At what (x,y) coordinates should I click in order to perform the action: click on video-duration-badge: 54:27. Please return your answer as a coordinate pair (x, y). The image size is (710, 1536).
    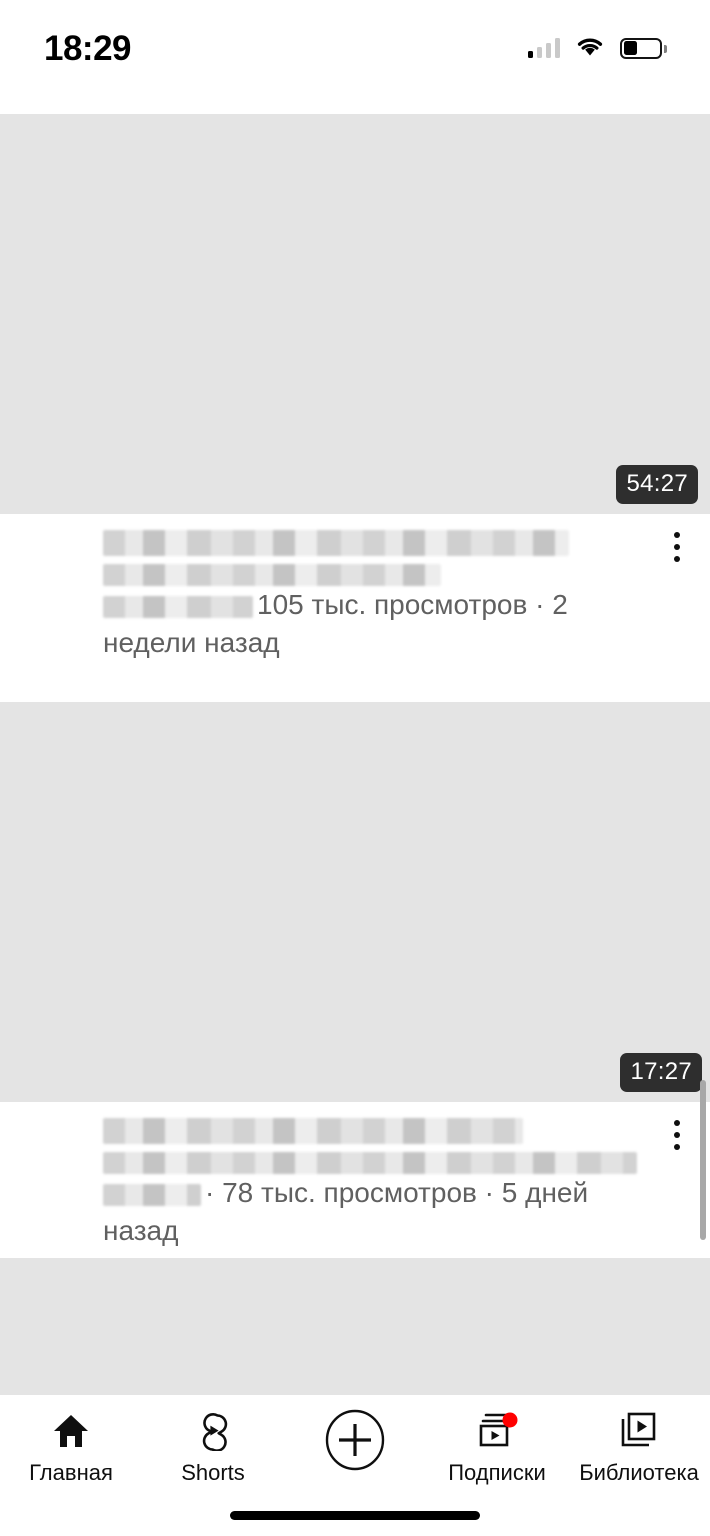
    Looking at the image, I should click on (657, 484).